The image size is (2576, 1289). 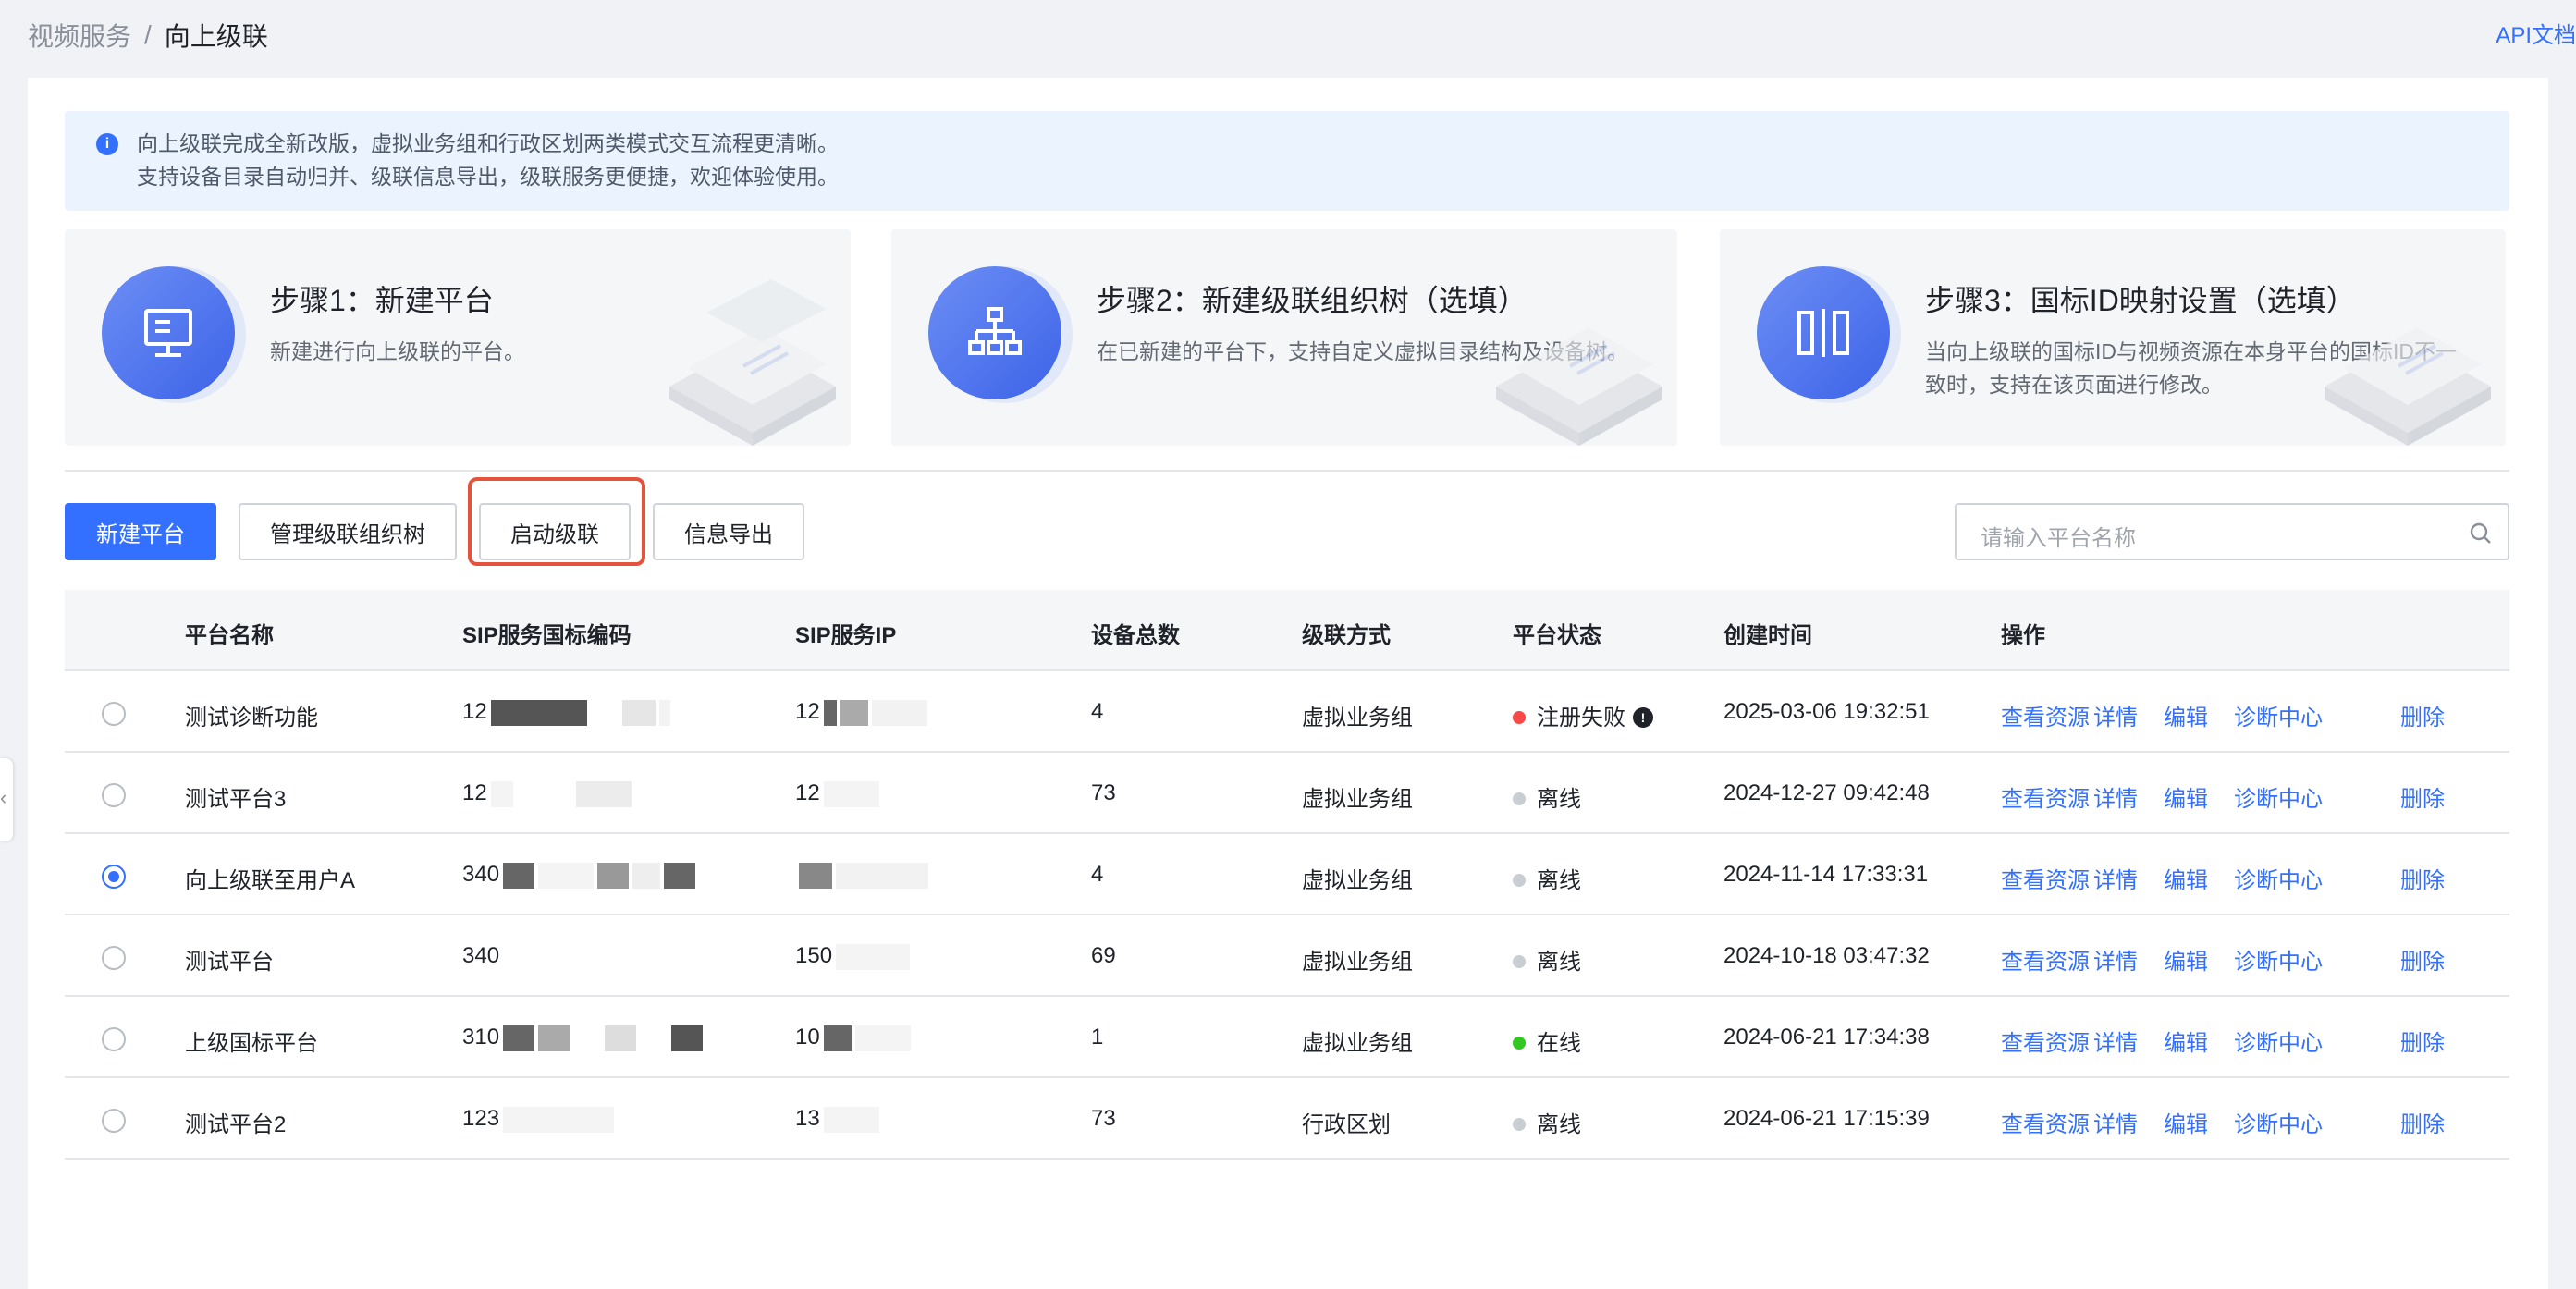 I want to click on document-illustration-icon, so click(x=1579, y=386).